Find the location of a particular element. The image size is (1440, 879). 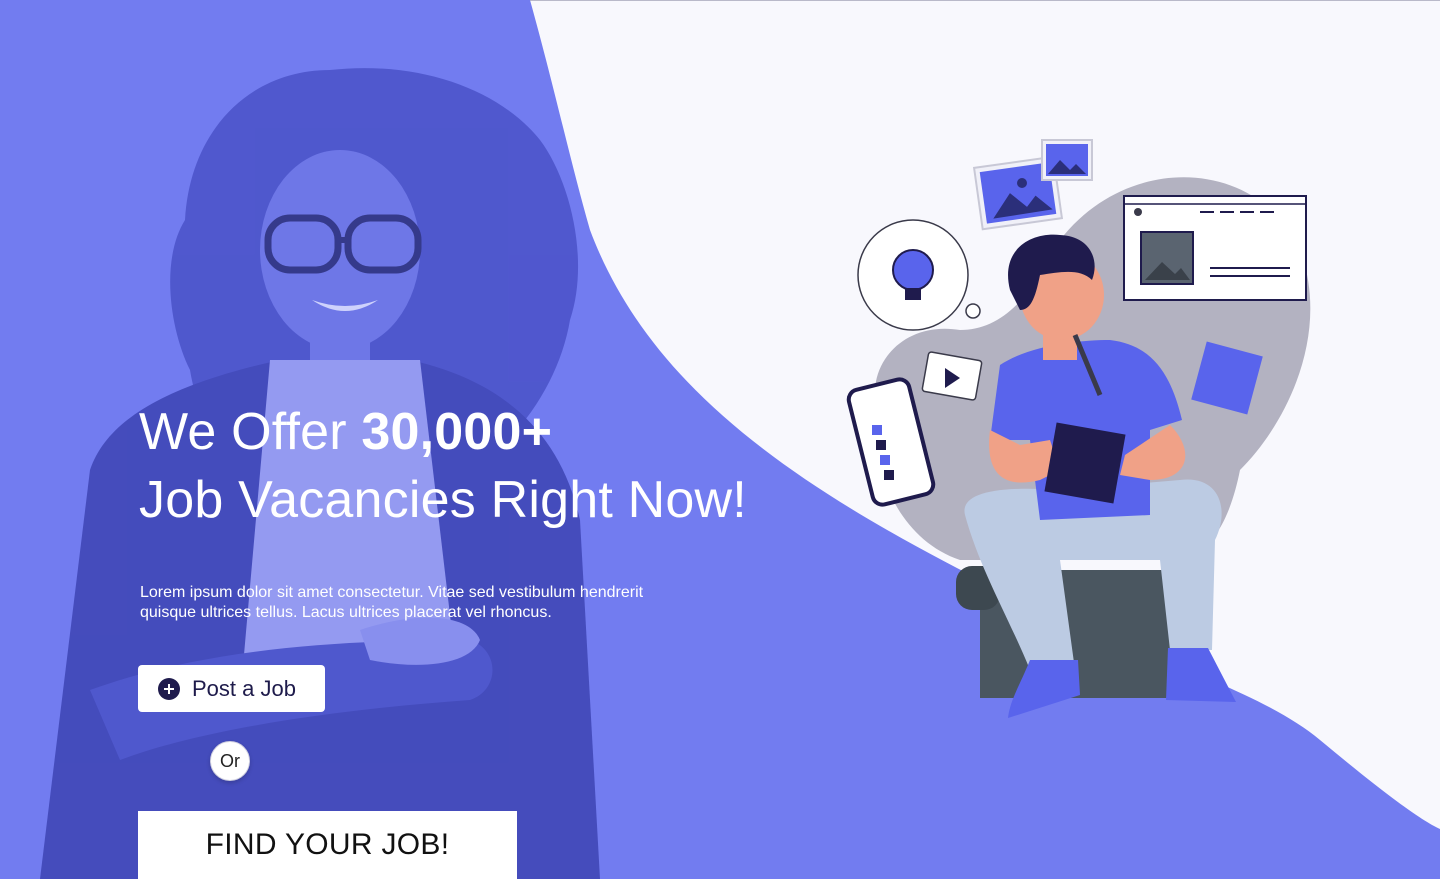

post-job-label: Post a Job is located at coordinates (244, 688).